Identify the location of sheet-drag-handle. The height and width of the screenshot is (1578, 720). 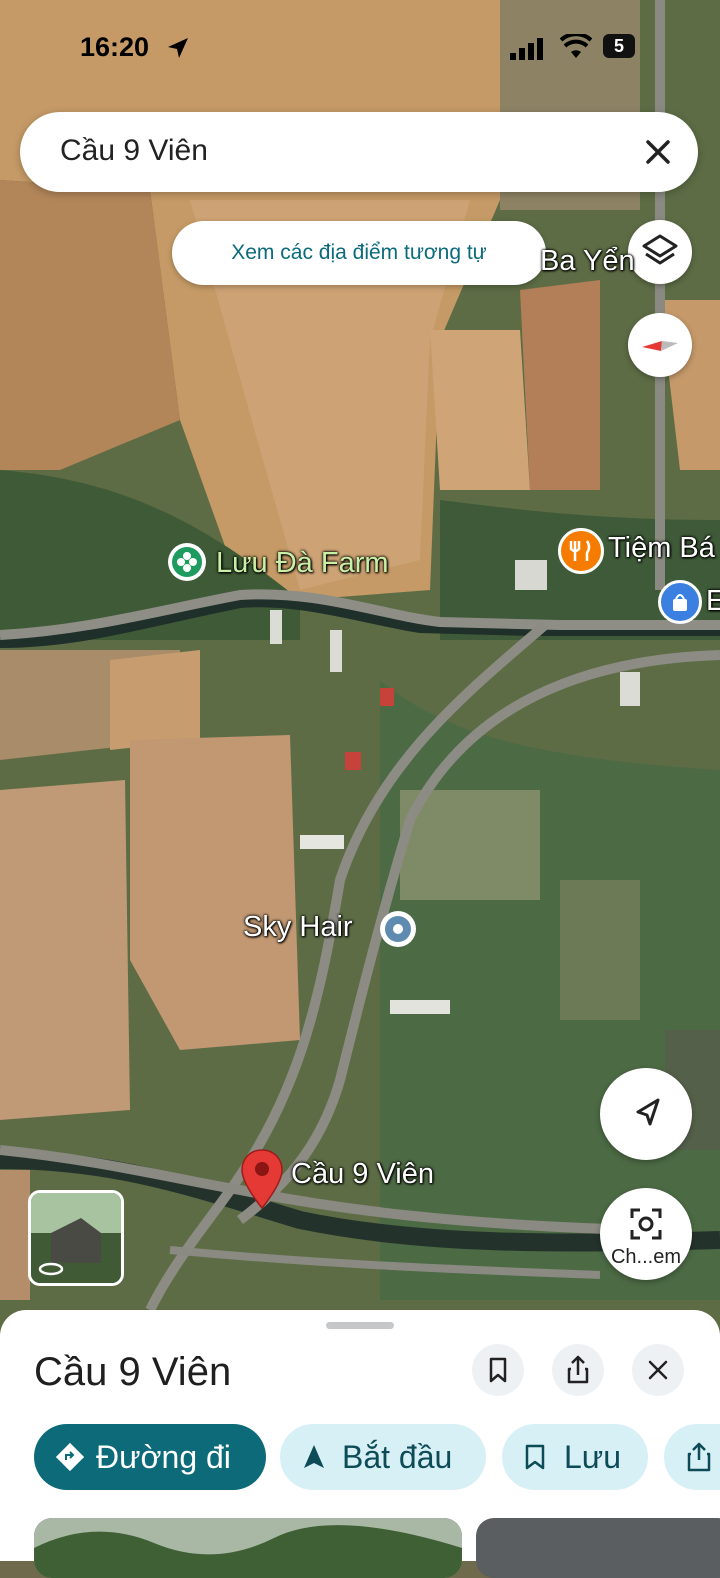
(360, 1325).